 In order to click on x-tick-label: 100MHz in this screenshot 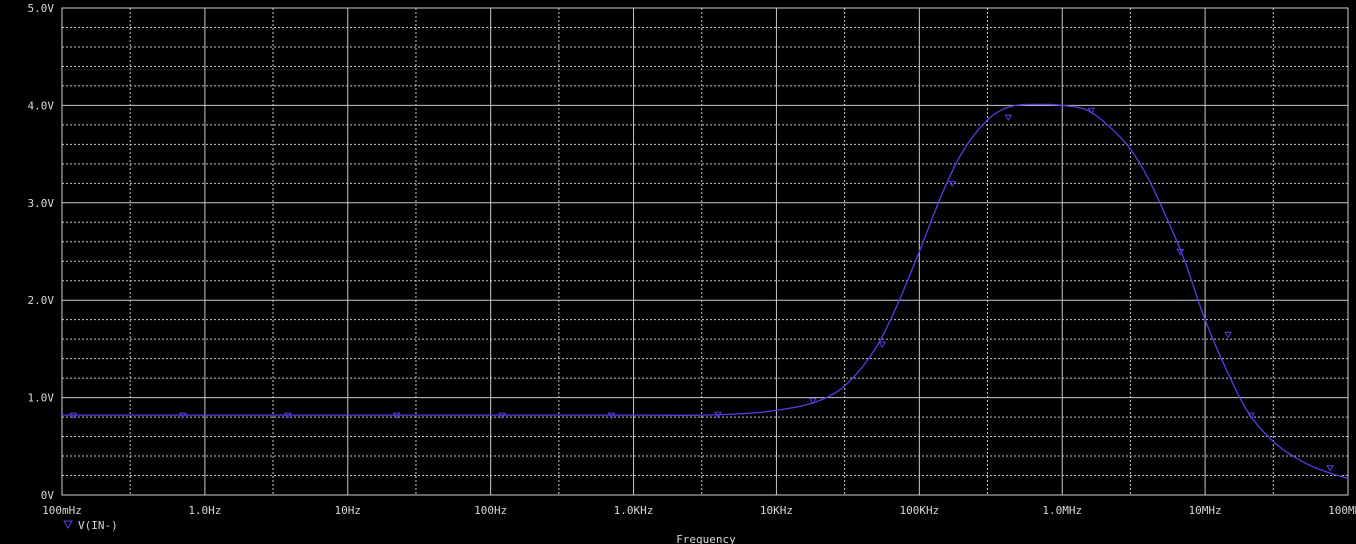, I will do `click(1342, 510)`.